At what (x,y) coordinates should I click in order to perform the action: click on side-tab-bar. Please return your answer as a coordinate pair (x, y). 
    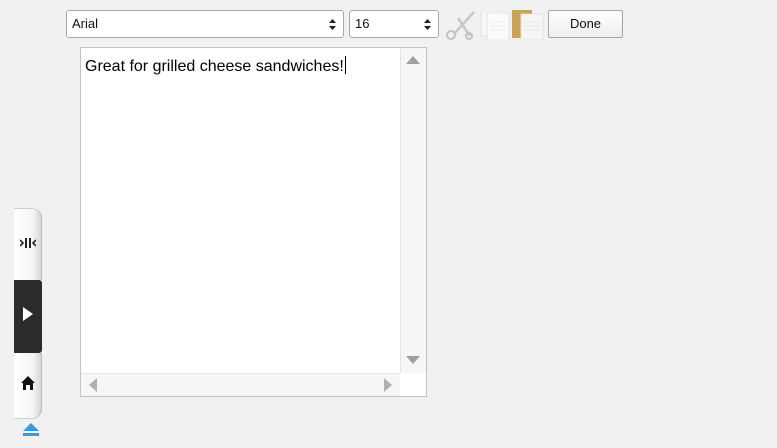
    Looking at the image, I should click on (28, 317).